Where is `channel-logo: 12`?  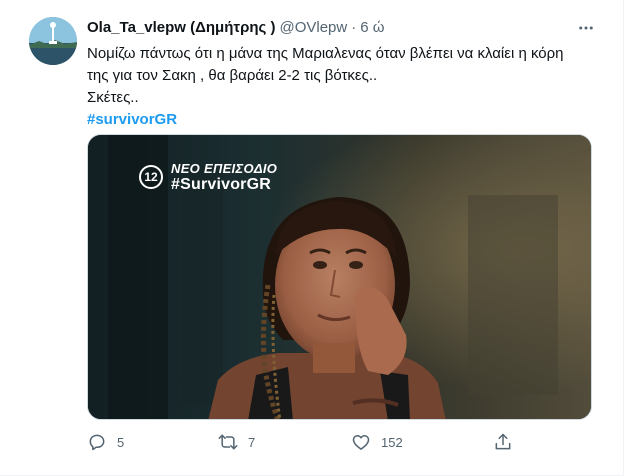
channel-logo: 12 is located at coordinates (151, 177).